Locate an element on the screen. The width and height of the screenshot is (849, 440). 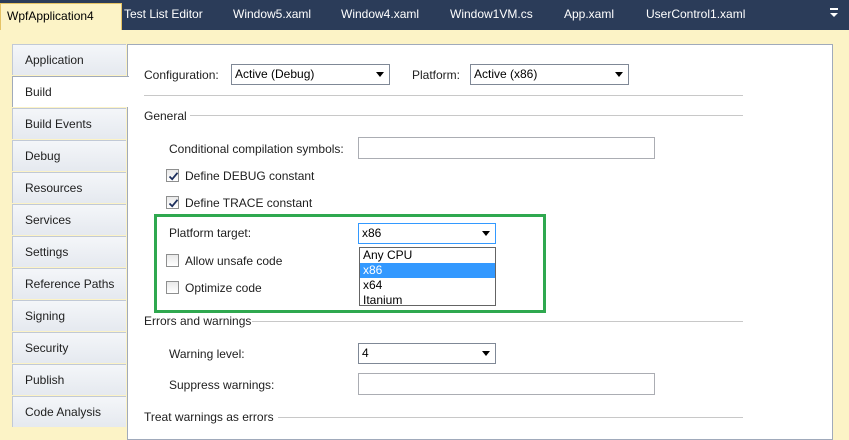
sidebar-item-build: Build is located at coordinates (70, 91).